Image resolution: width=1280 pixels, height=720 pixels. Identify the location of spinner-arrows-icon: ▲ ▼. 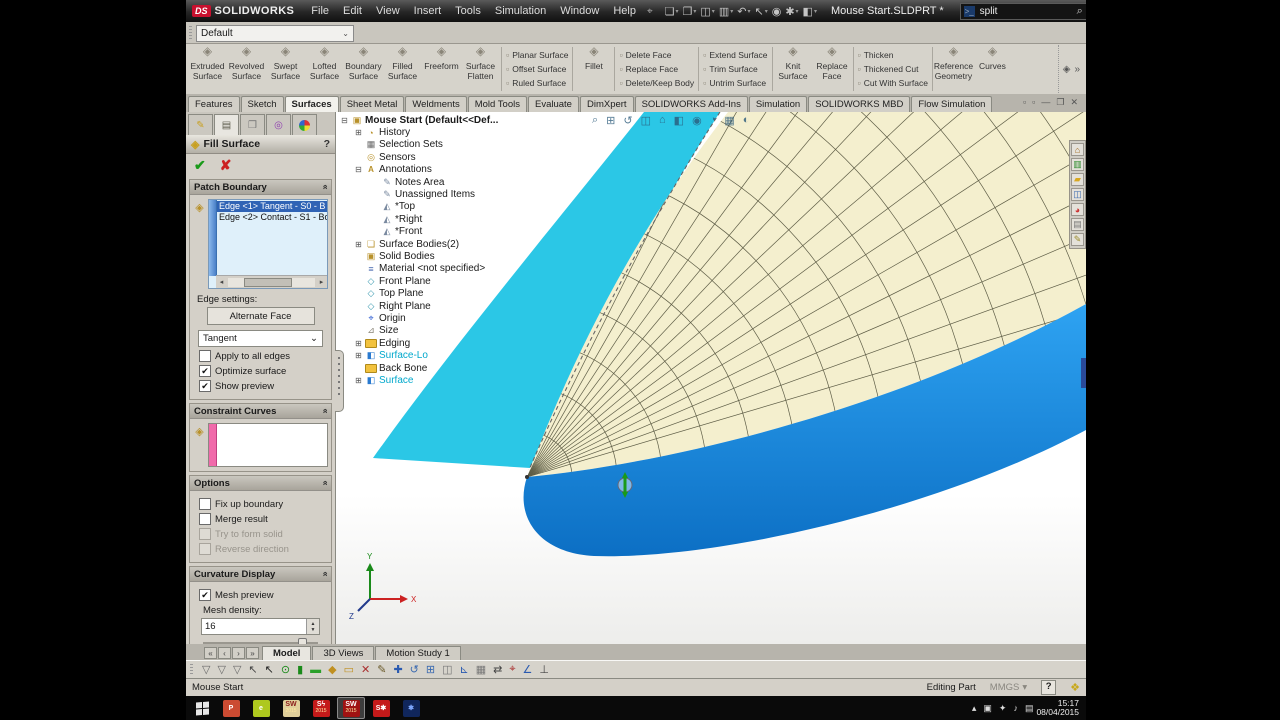
(312, 626).